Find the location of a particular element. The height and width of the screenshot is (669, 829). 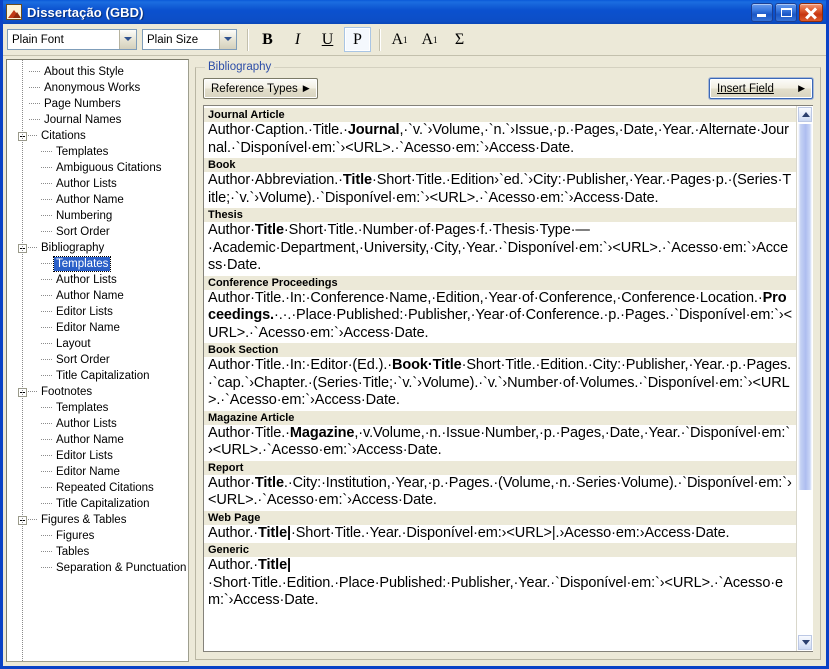

sidebar-item-label: Layout is located at coordinates (73, 344).